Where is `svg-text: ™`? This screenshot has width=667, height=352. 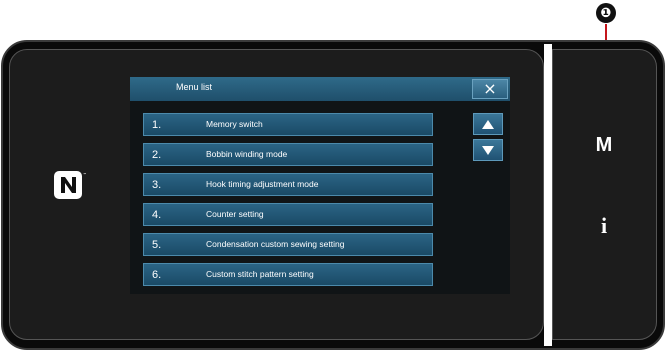 svg-text: ™ is located at coordinates (85, 174).